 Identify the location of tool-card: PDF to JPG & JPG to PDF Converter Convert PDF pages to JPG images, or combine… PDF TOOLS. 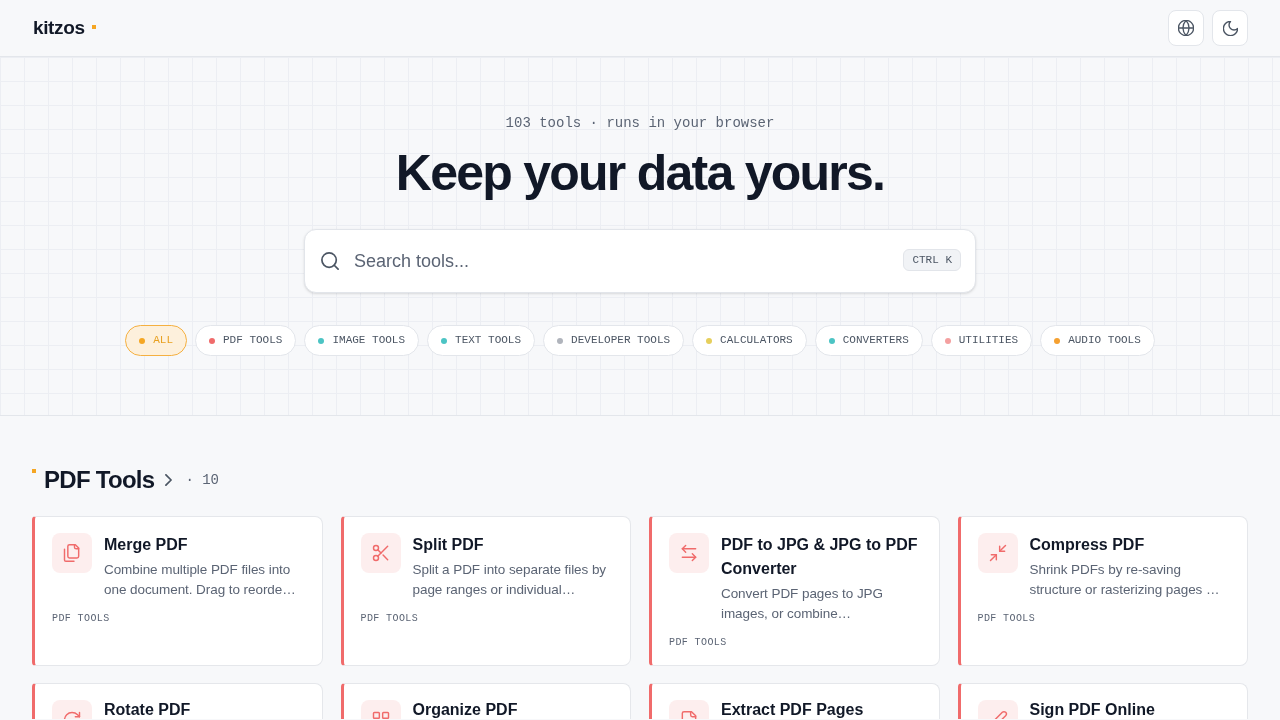
(794, 591).